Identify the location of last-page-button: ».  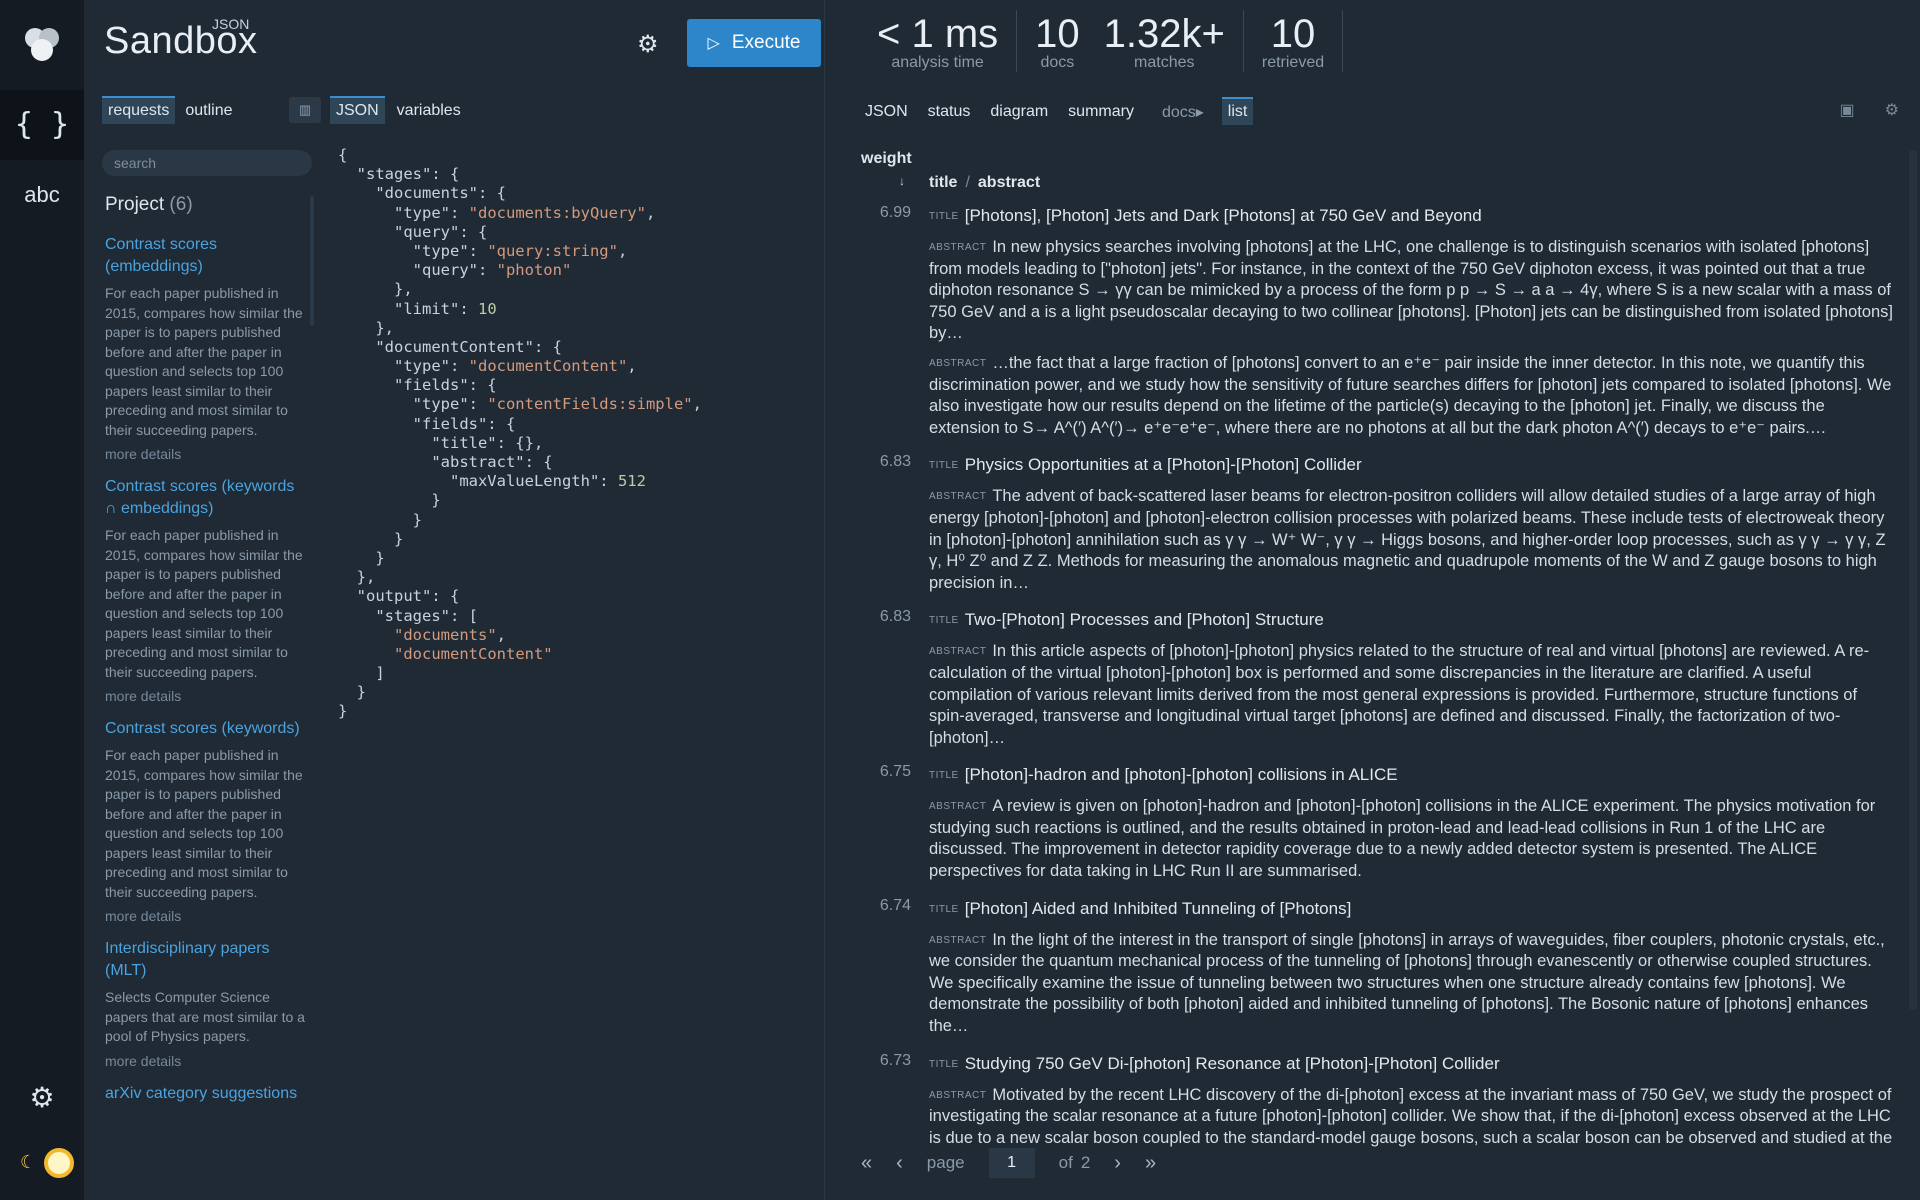
(1150, 1163).